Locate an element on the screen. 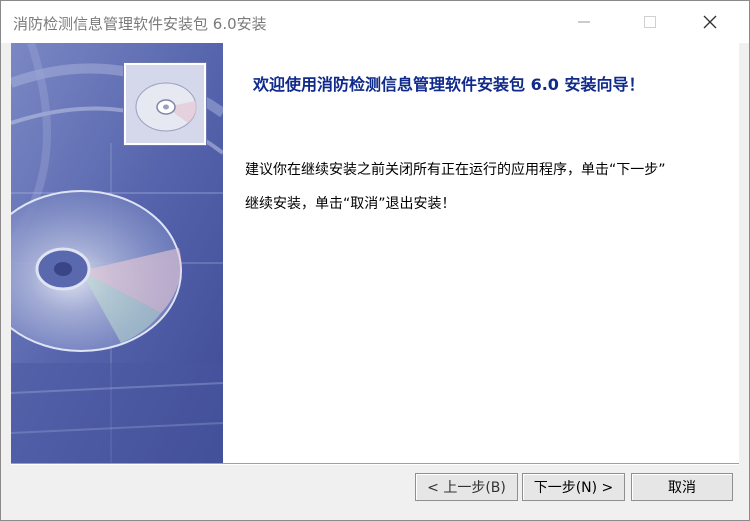 The height and width of the screenshot is (521, 750). maximize-icon is located at coordinates (650, 22).